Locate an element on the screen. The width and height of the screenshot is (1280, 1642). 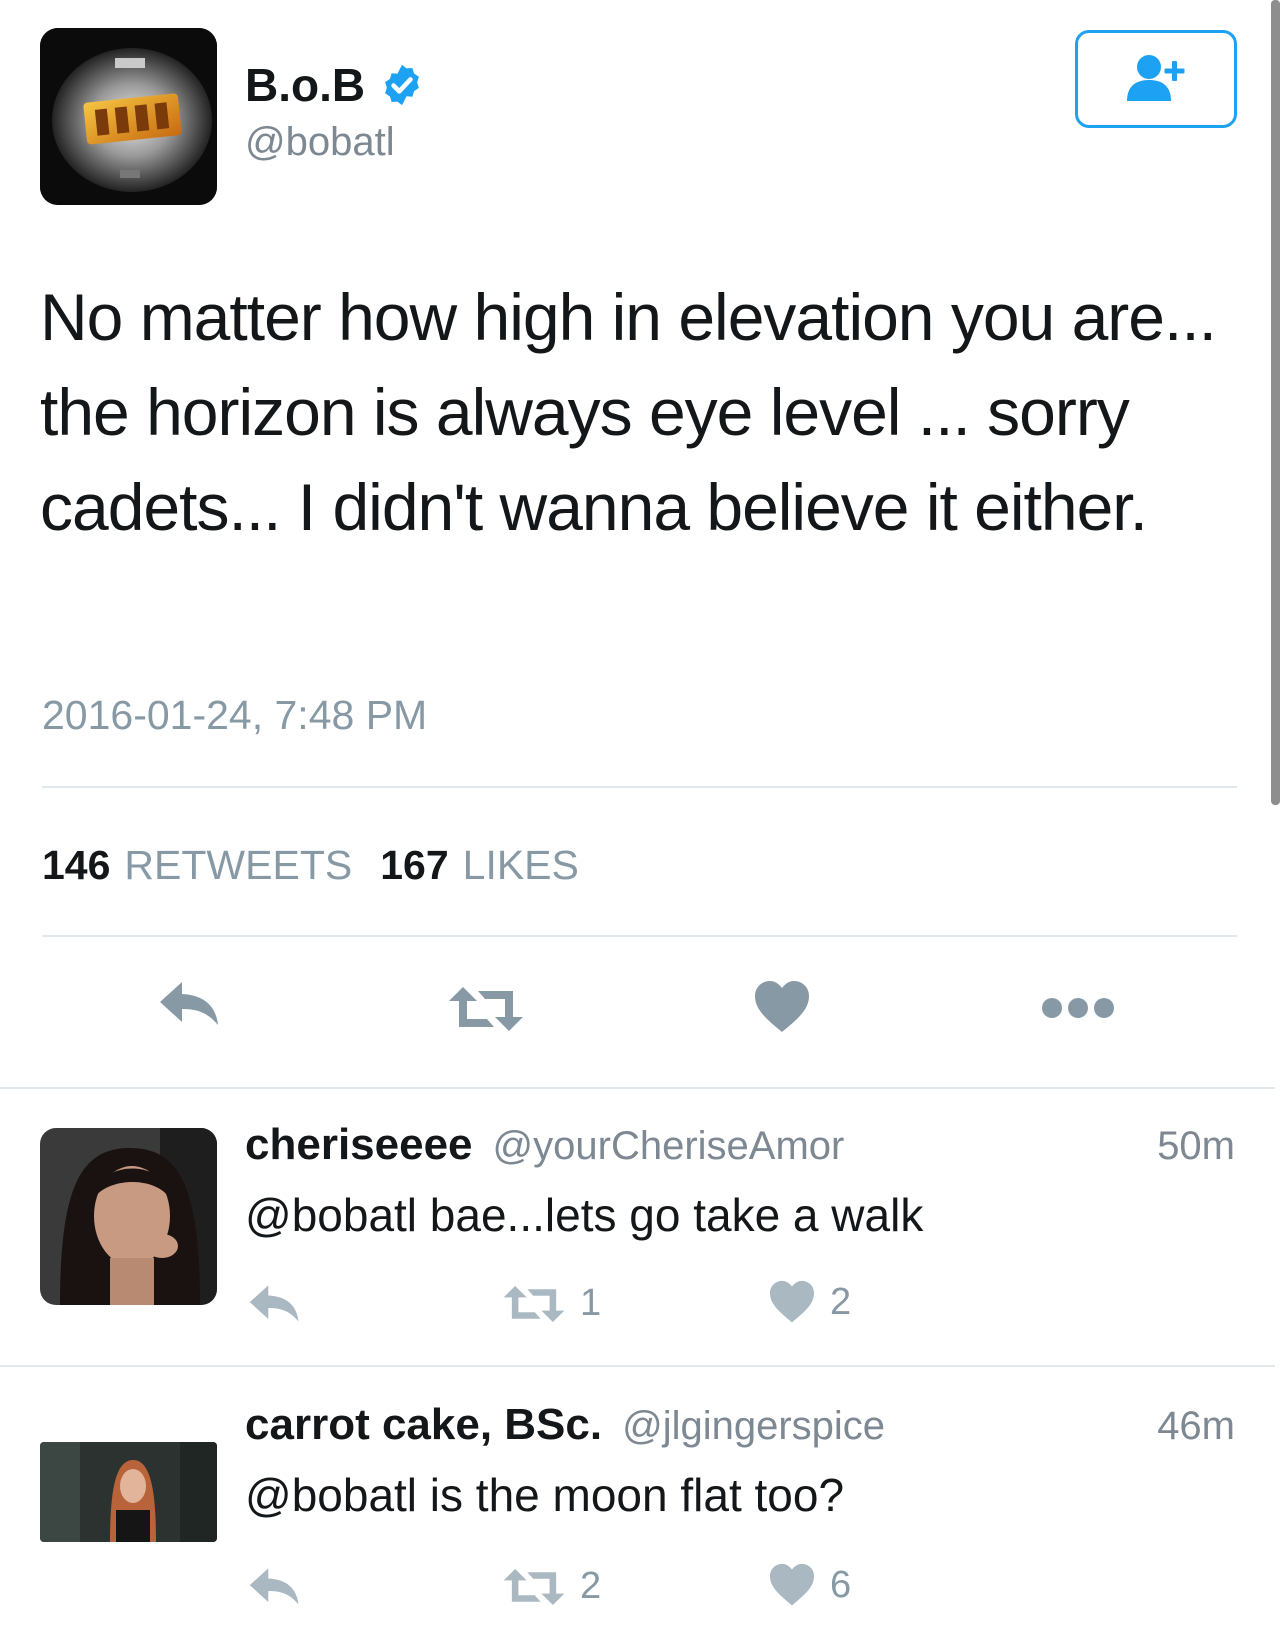
like-button is located at coordinates (782, 1007).